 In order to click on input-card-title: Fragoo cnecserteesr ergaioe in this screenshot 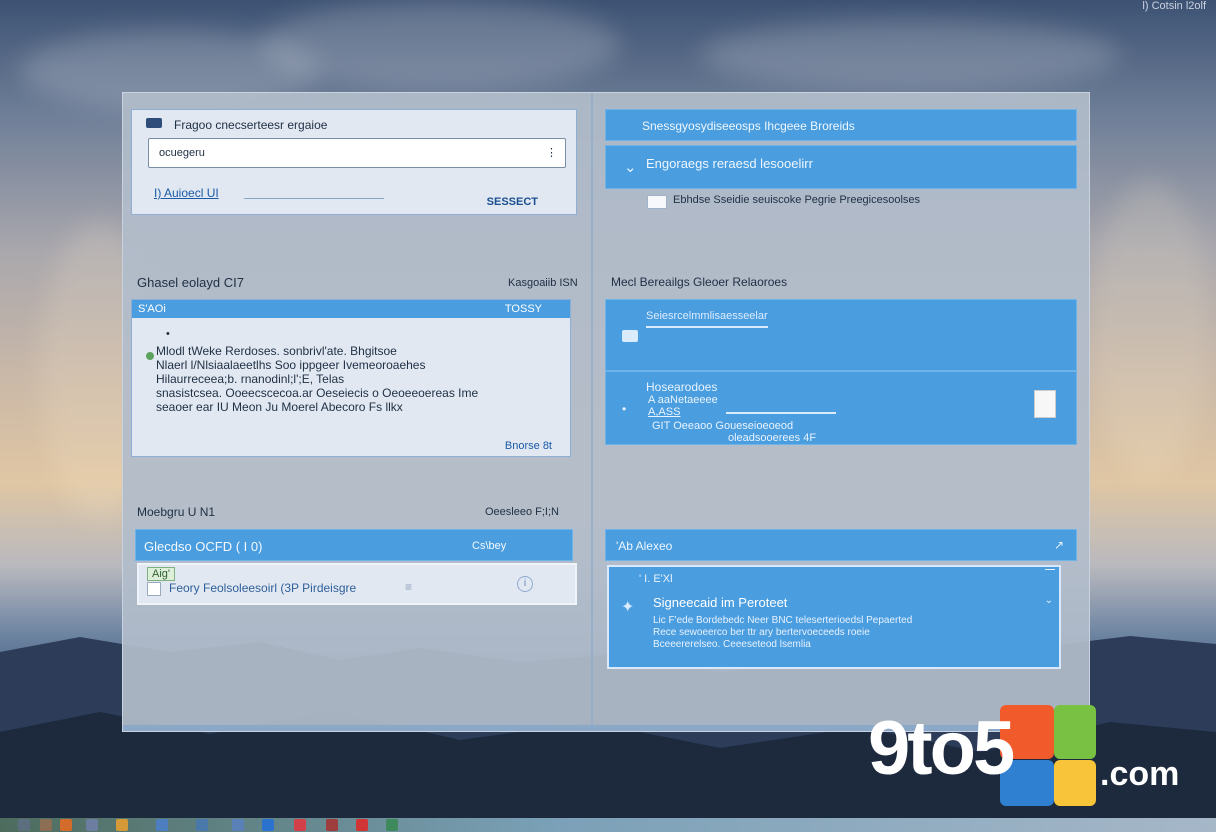, I will do `click(251, 125)`.